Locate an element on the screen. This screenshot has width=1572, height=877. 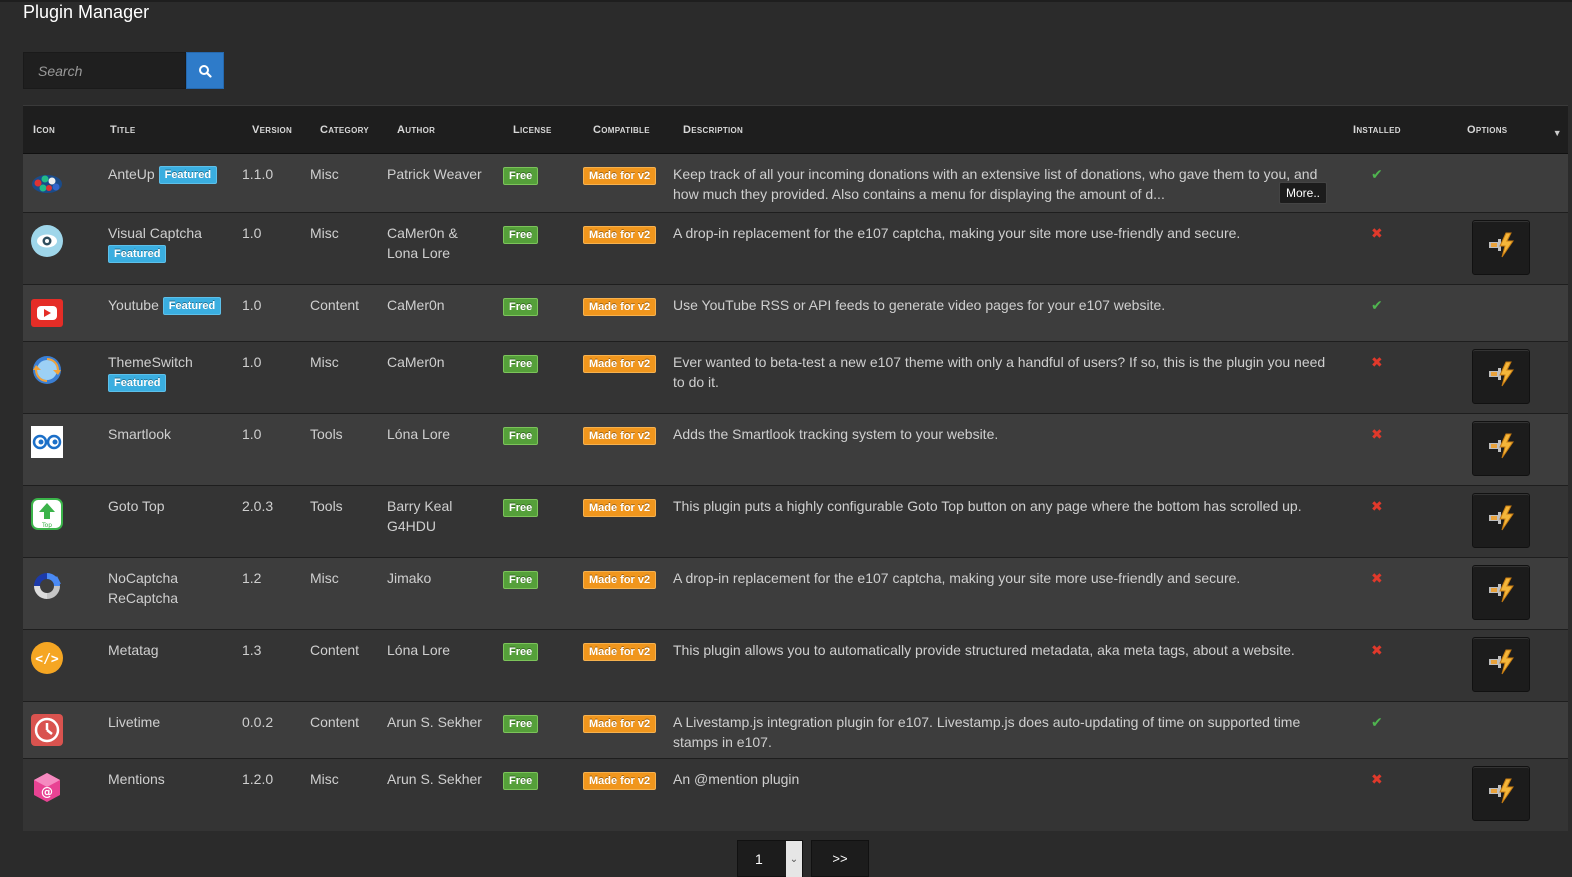
header-license: License is located at coordinates (543, 129).